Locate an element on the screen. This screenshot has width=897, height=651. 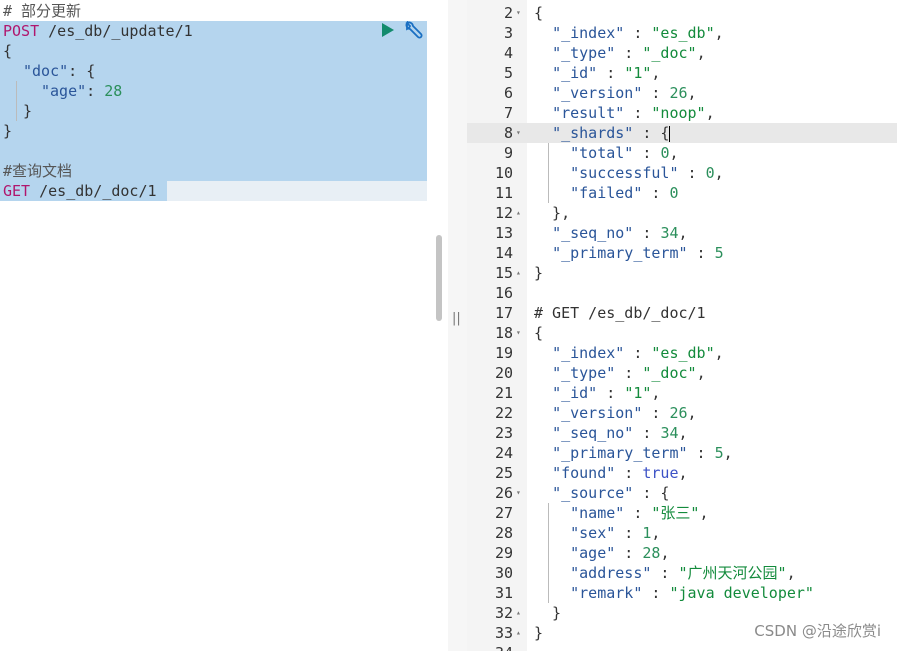
line-number: 2 is located at coordinates (508, 13).